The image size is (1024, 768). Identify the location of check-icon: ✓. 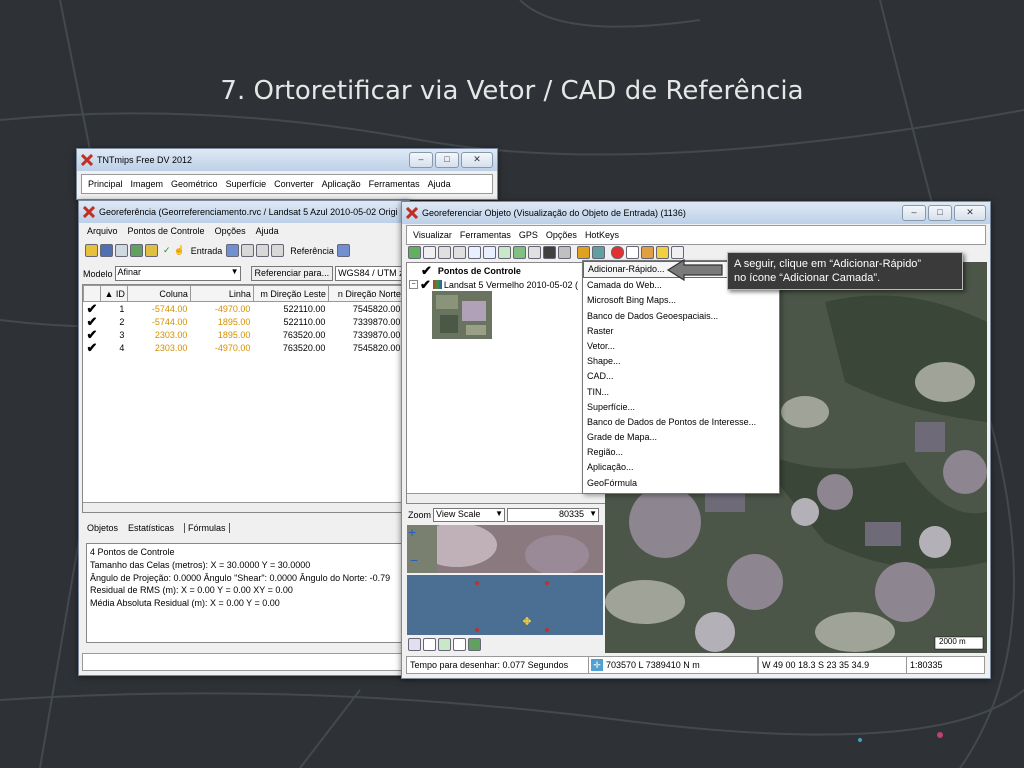
(167, 250).